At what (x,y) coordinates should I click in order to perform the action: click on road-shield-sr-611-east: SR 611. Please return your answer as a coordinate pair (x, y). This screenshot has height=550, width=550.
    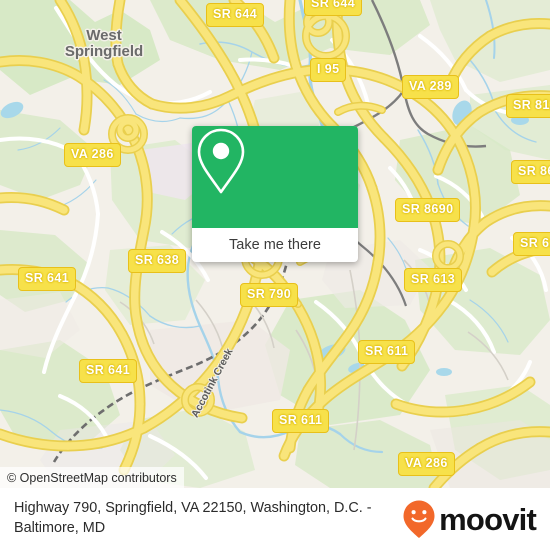
    Looking at the image, I should click on (531, 244).